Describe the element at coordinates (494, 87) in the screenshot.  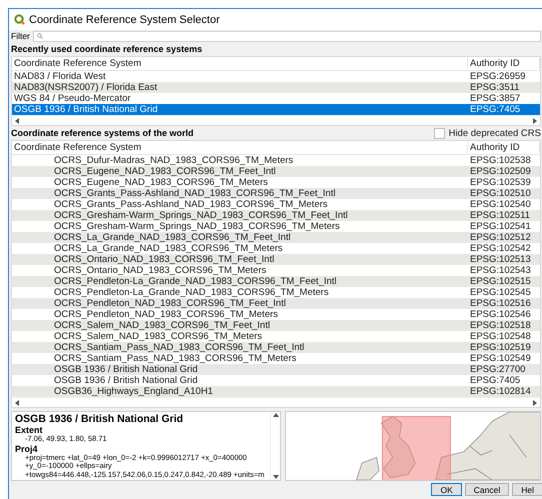
I see `authority-id: EPSG:3511` at that location.